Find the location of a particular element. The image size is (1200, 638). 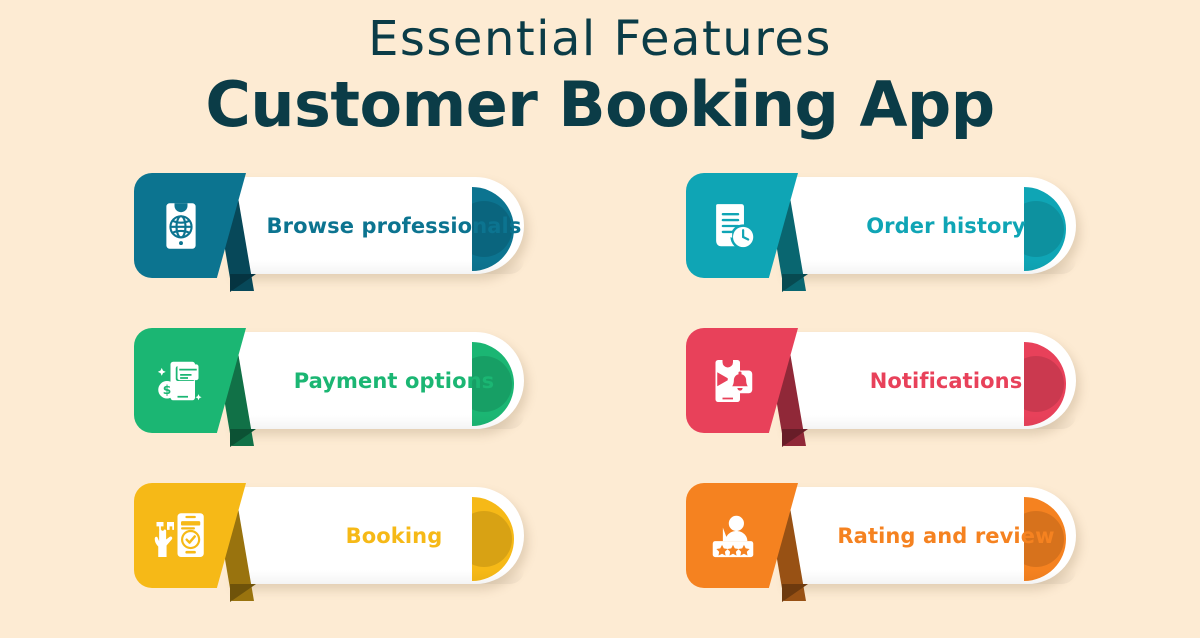

phone-card-dollar-icon: $ is located at coordinates (181, 381).